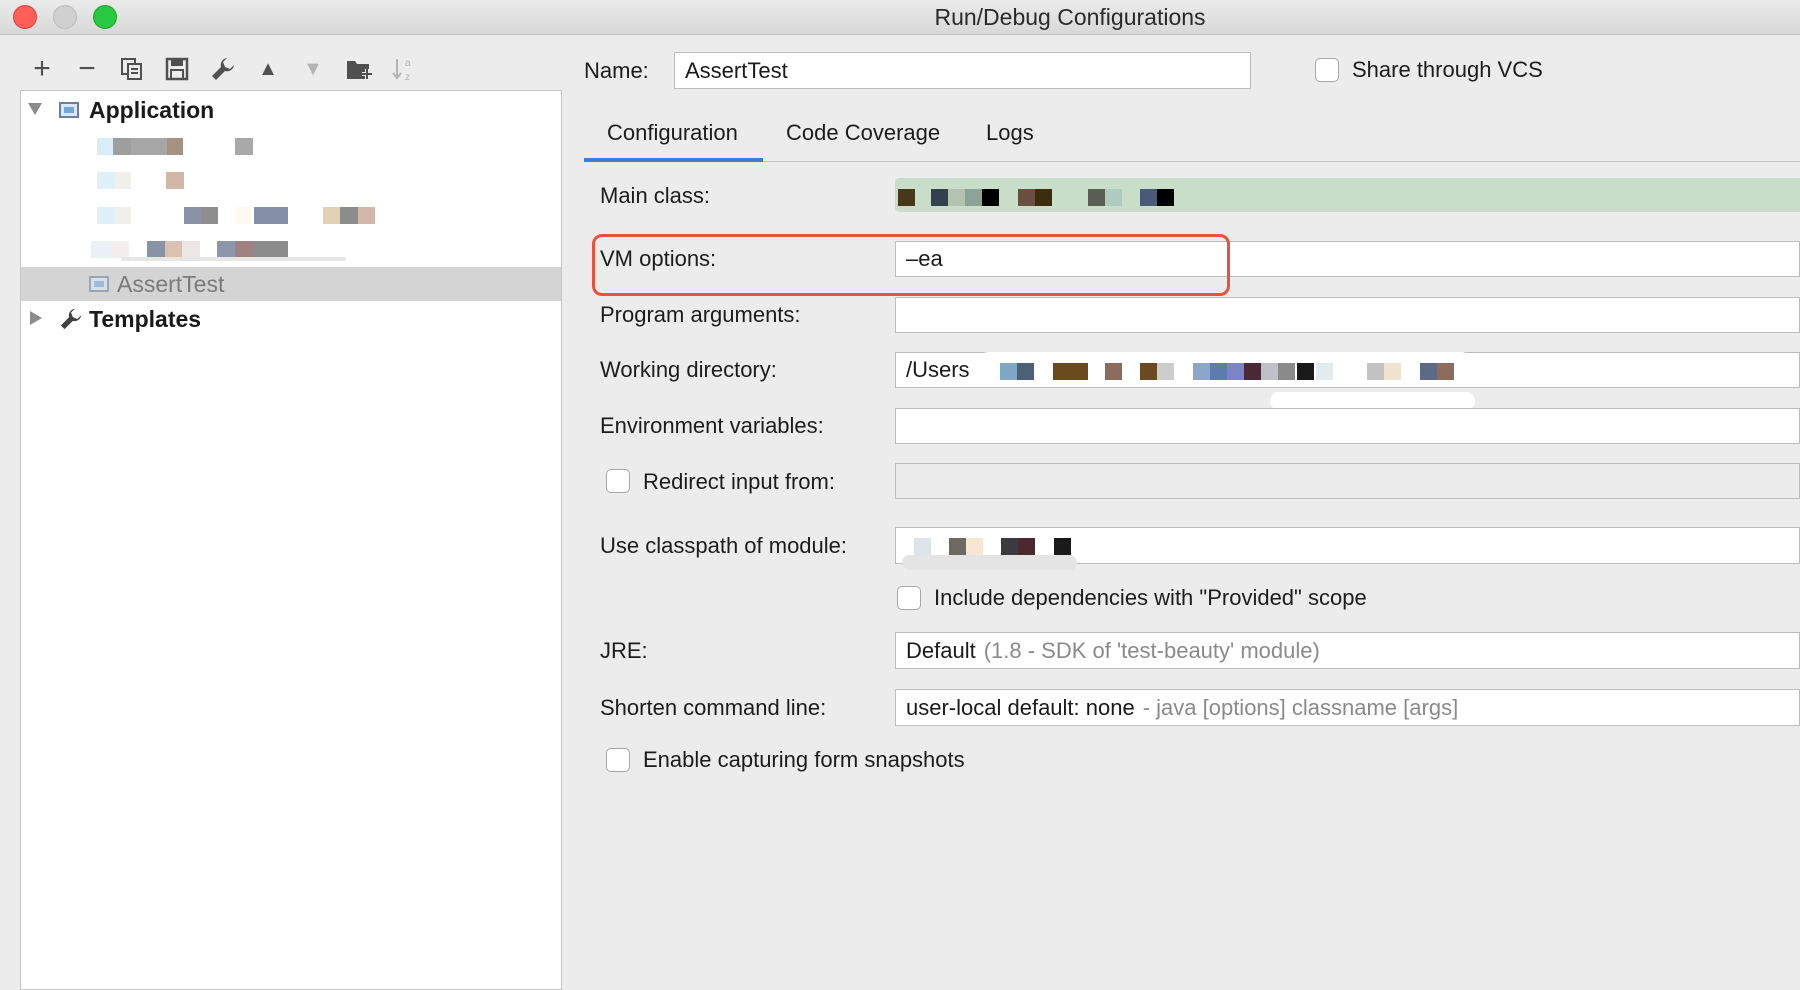  Describe the element at coordinates (624, 650) in the screenshot. I see `jre-label: JRE:` at that location.